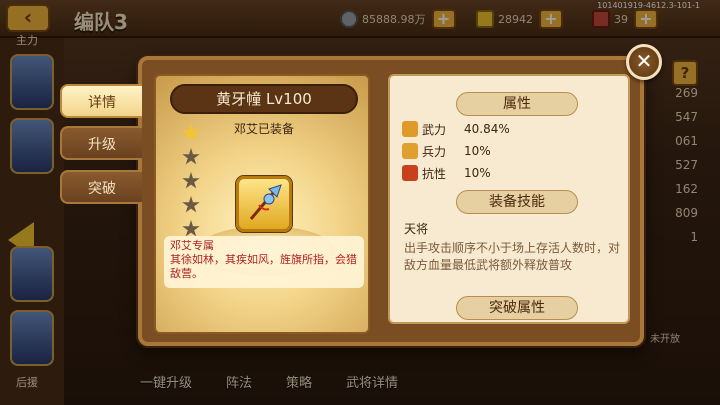 The height and width of the screenshot is (405, 720). Describe the element at coordinates (263, 266) in the screenshot. I see `flavor-text: 其徐如林，其疾如风，旌旗所指，会猎敌营。` at that location.